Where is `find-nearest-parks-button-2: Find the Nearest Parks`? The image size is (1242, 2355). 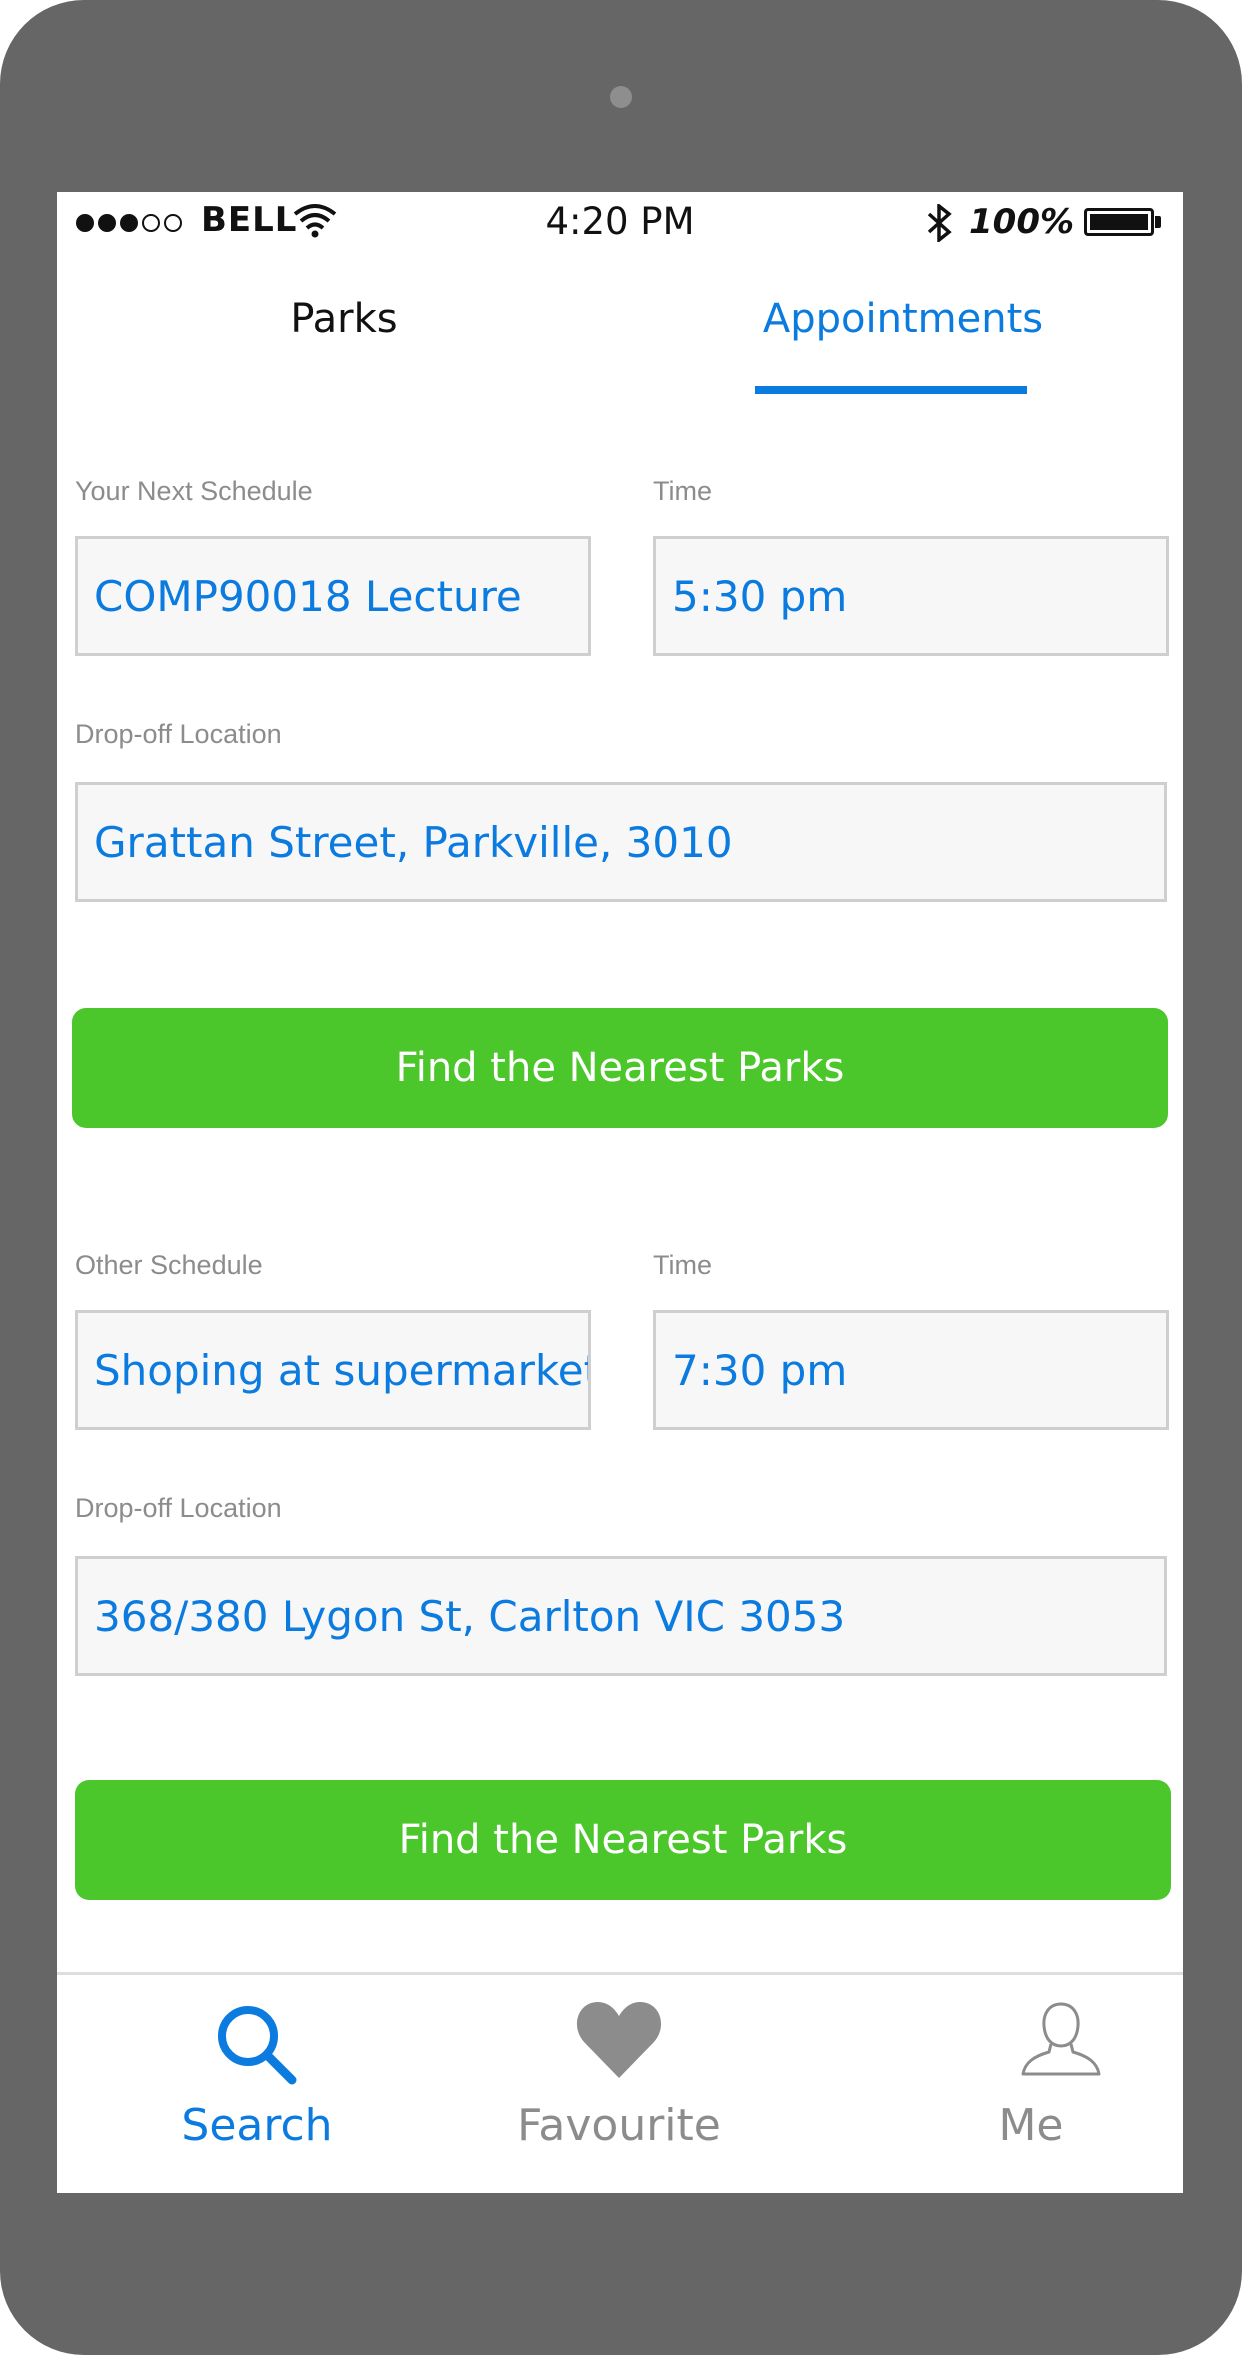
find-nearest-parks-button-2: Find the Nearest Parks is located at coordinates (623, 1840).